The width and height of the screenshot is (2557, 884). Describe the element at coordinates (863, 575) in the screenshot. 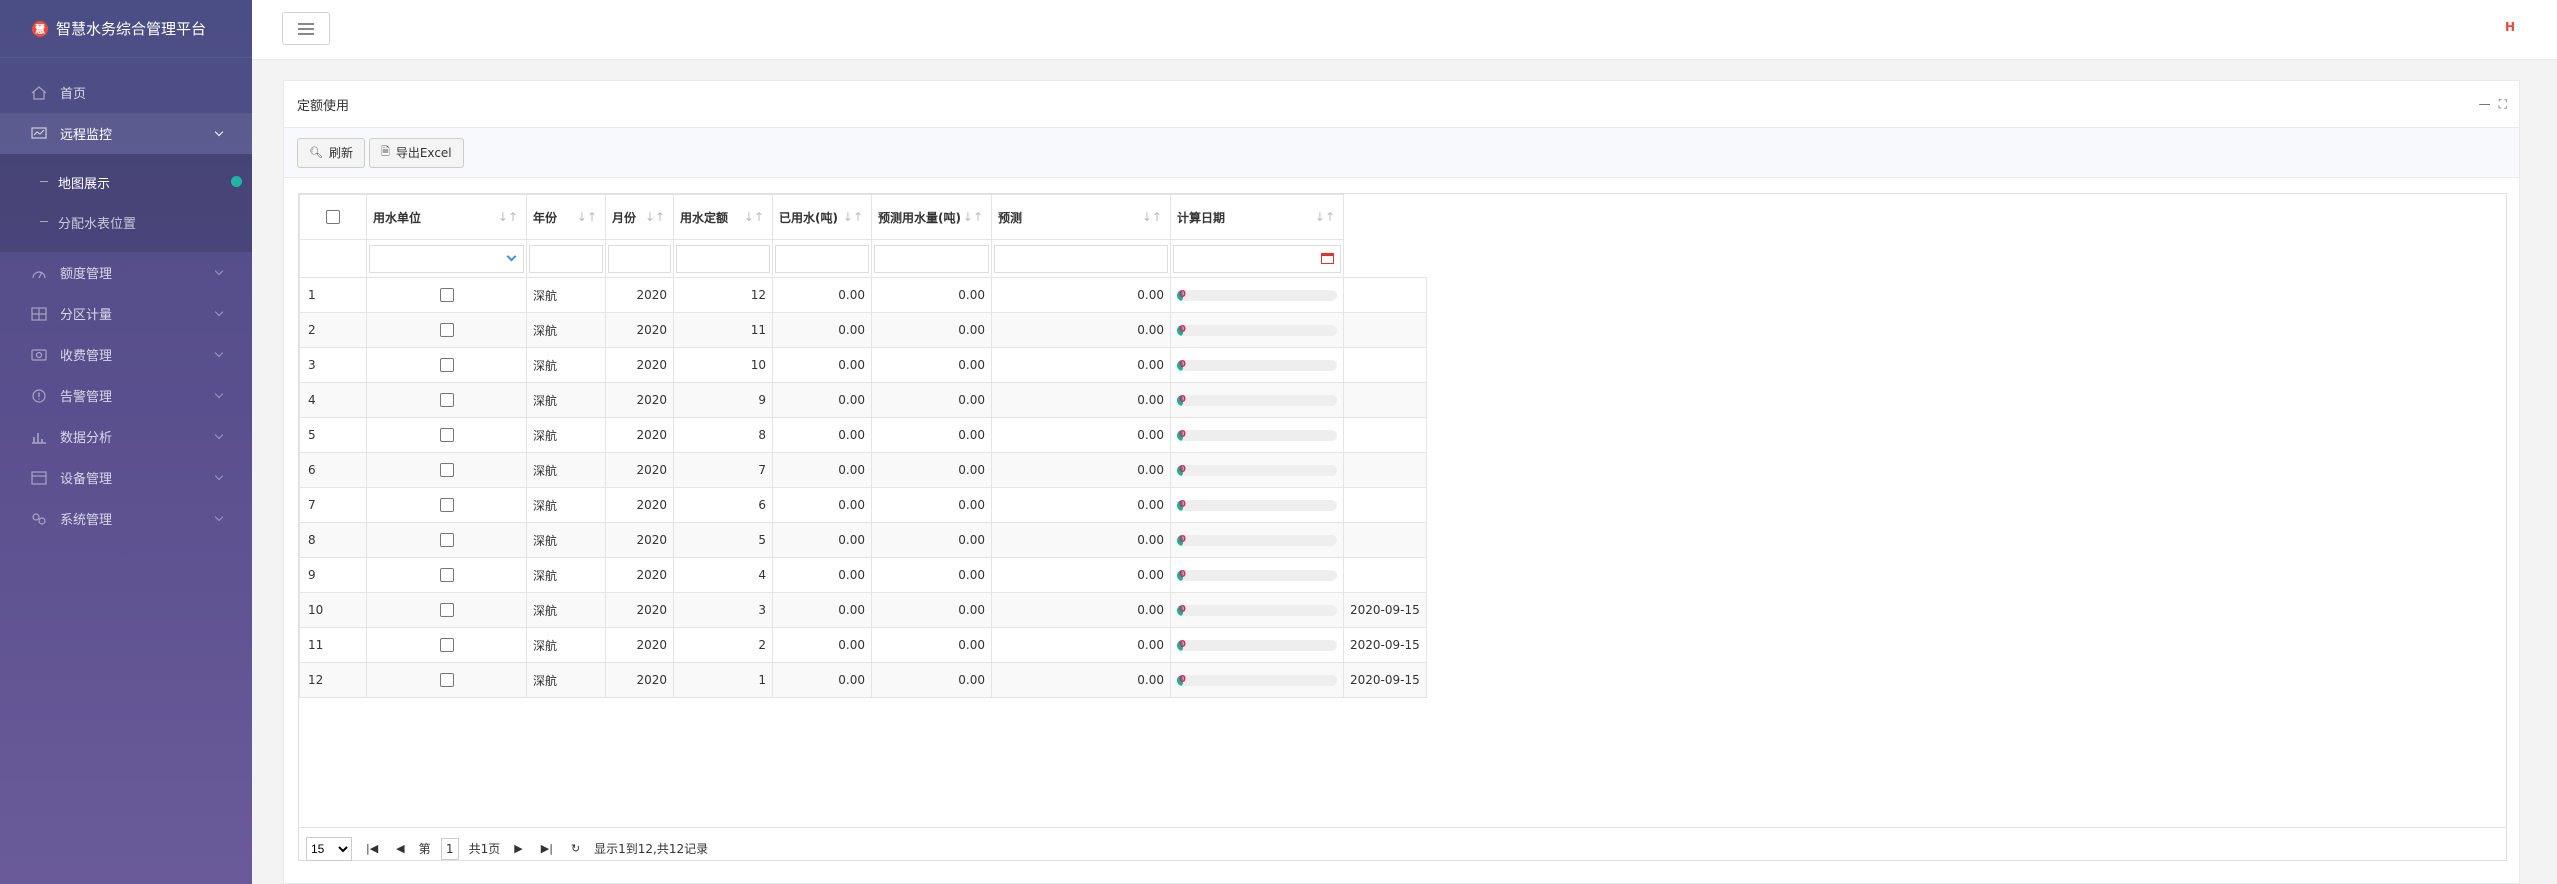

I see `table-row: 9 深航 2020 4 0.00 0.00 0.00 0` at that location.